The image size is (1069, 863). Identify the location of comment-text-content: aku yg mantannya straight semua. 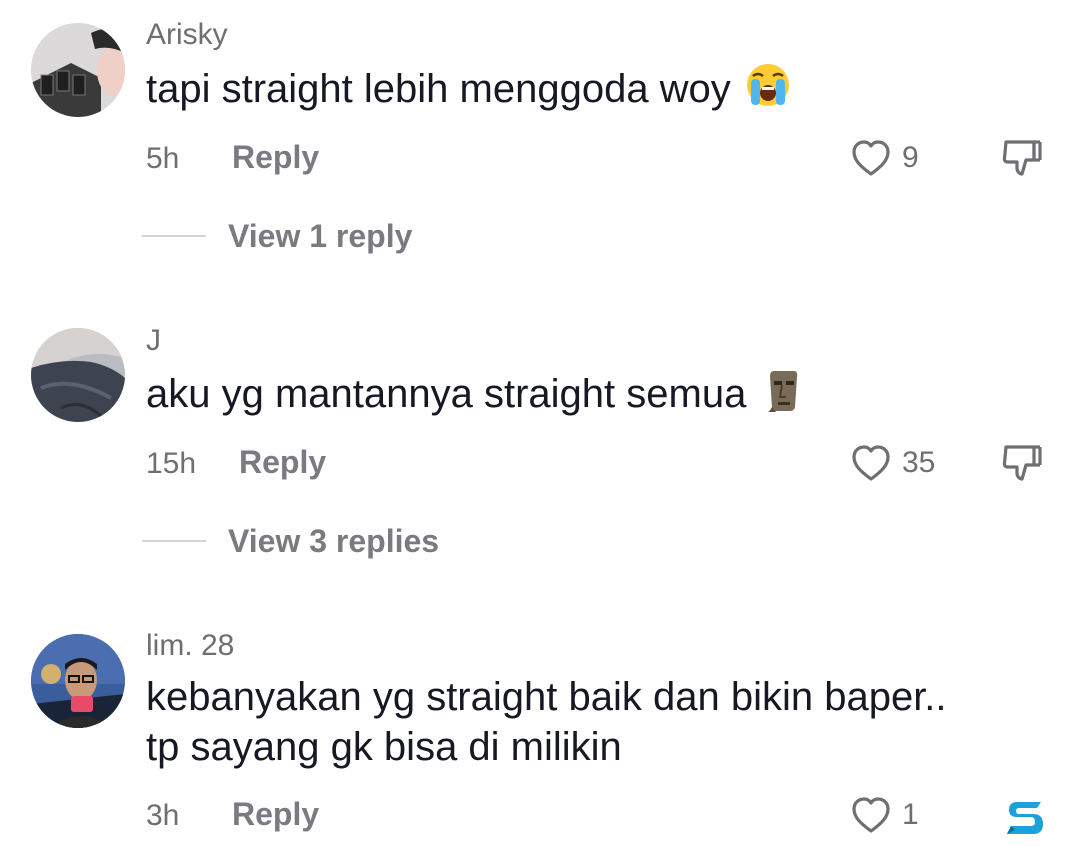
(446, 394).